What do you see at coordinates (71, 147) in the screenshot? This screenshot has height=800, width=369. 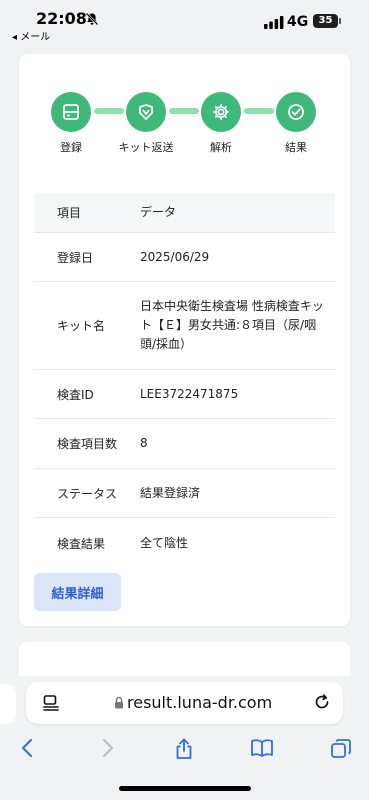 I see `step-label-register: 登録` at bounding box center [71, 147].